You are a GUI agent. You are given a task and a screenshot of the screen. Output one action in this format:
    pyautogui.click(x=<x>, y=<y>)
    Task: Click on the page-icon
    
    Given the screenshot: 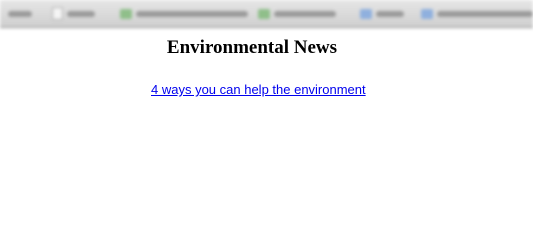 What is the action you would take?
    pyautogui.click(x=57, y=13)
    